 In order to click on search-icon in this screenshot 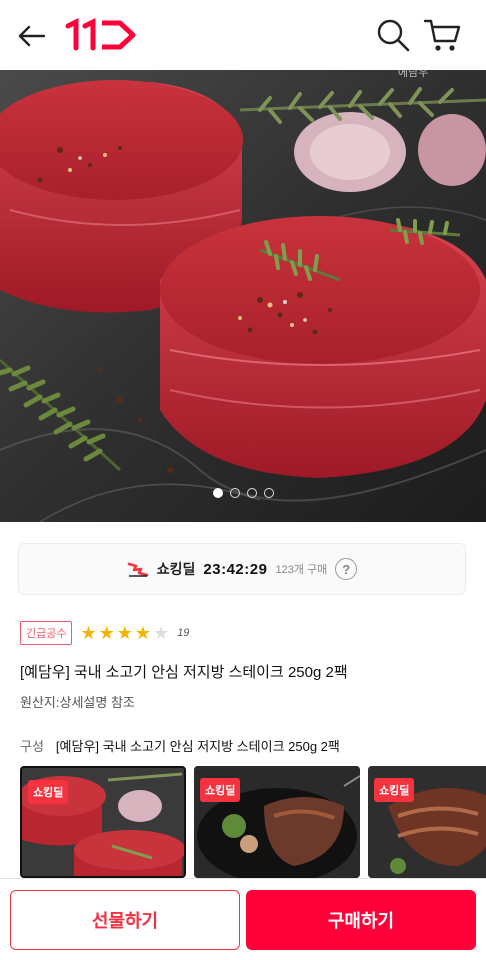, I will do `click(393, 35)`.